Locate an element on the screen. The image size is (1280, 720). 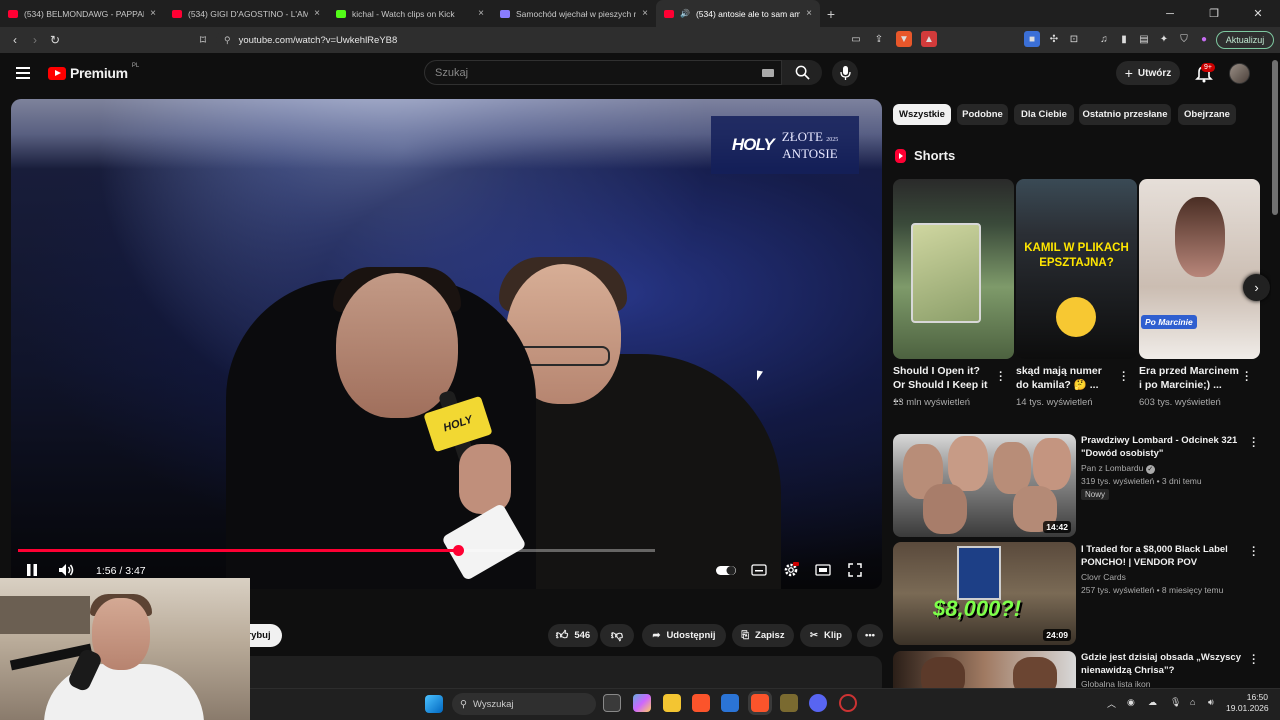
app-icon is located at coordinates (789, 703).